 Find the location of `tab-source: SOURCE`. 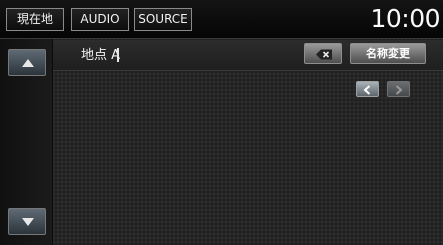

tab-source: SOURCE is located at coordinates (163, 19).